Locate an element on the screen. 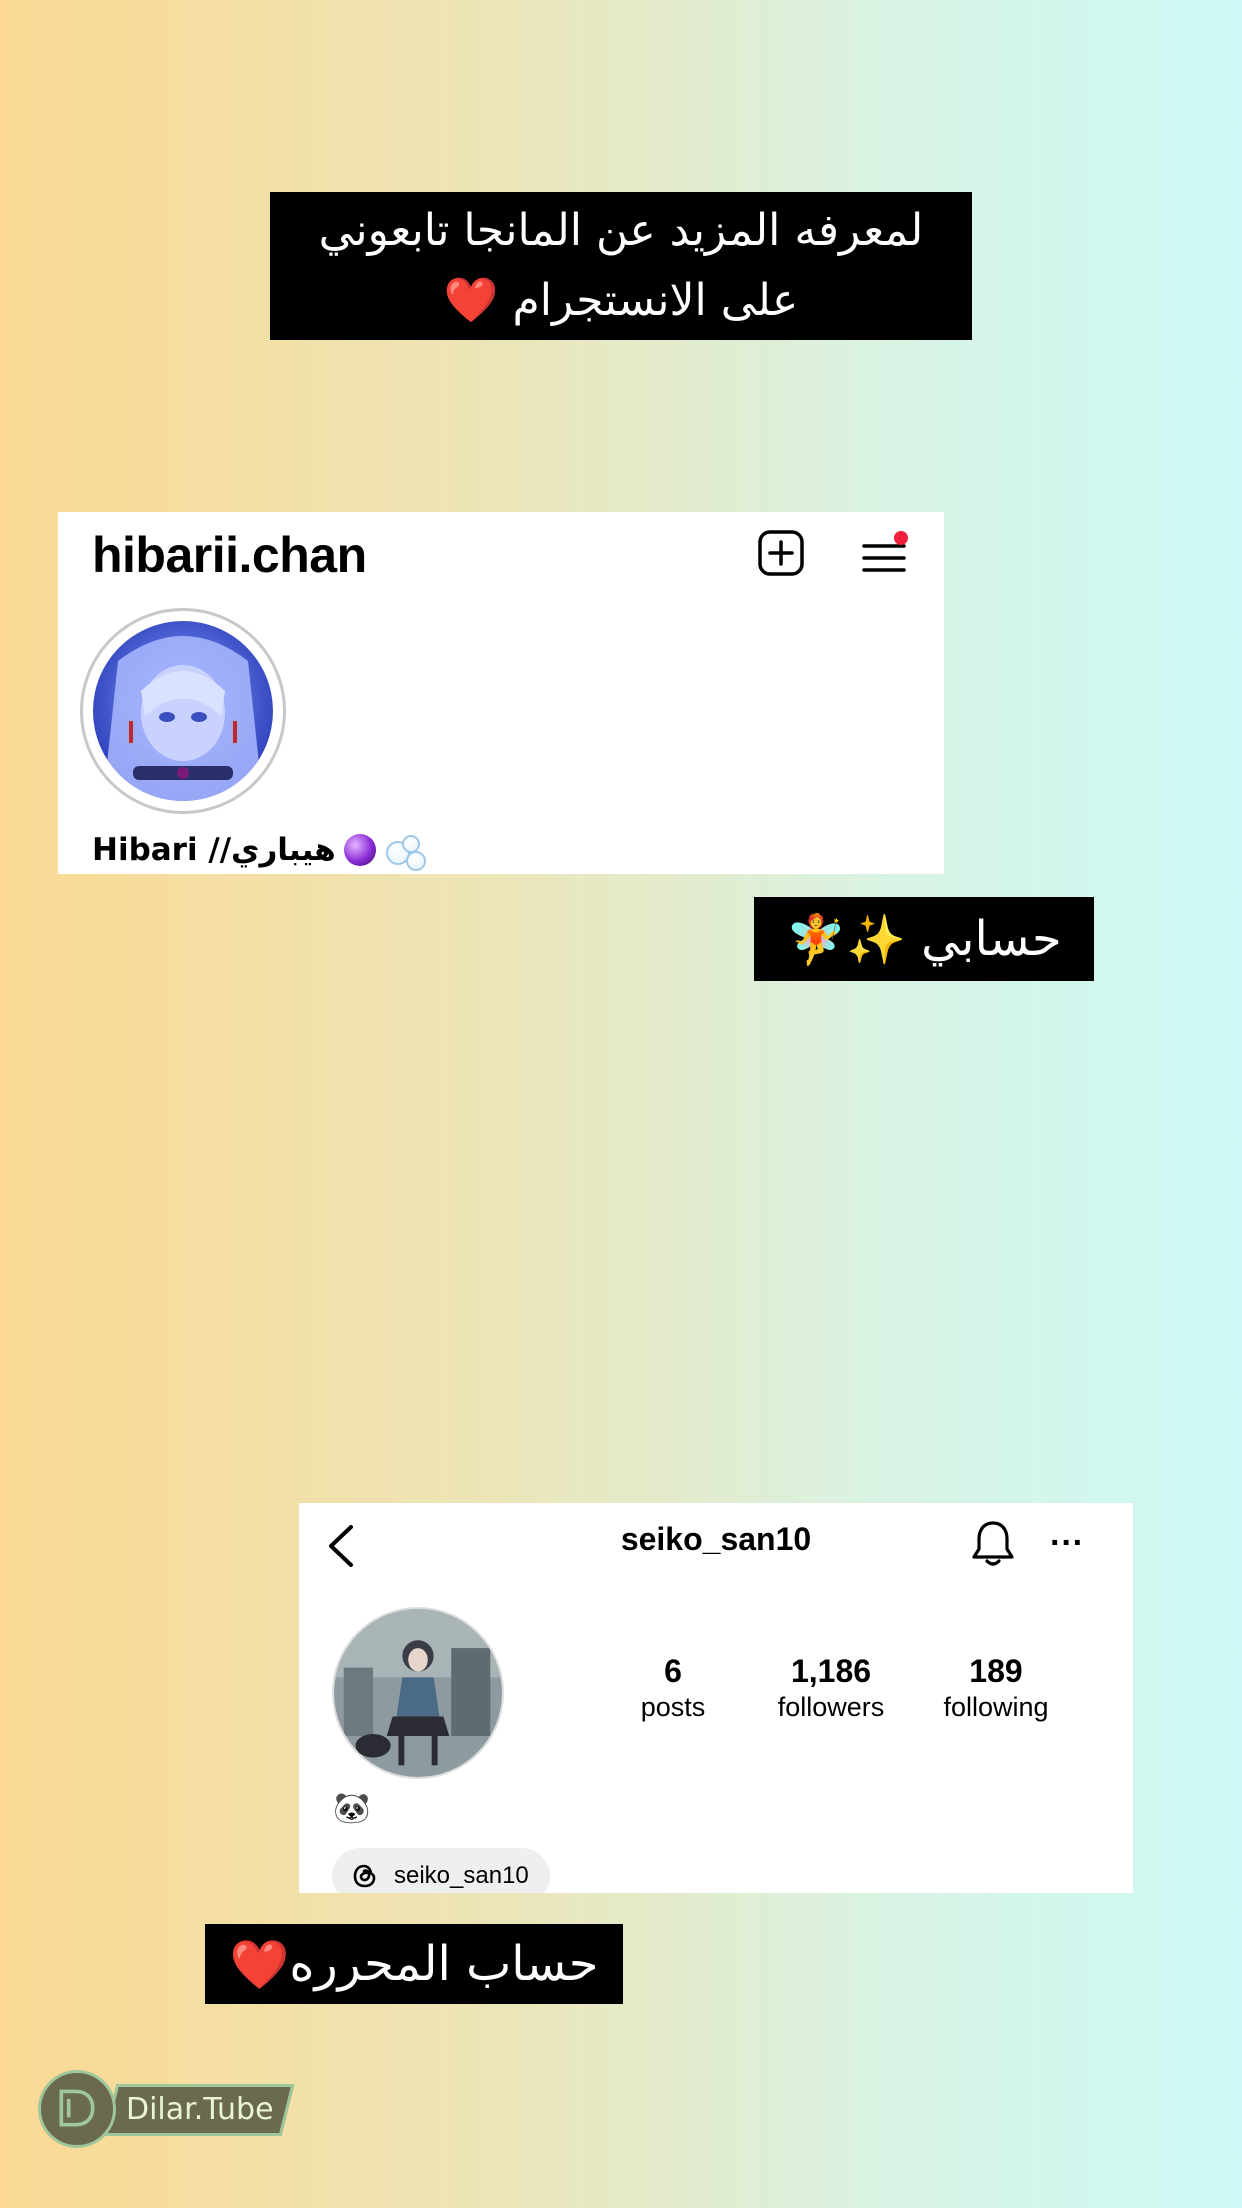  editor-account-banner: حساب المحرره ❤️ is located at coordinates (414, 1964).